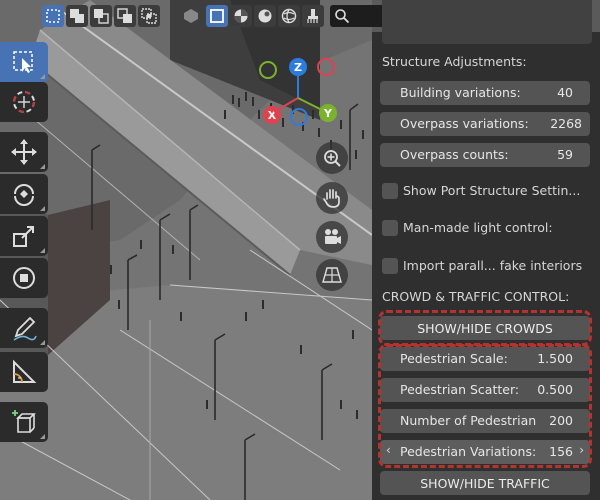 This screenshot has height=500, width=600. I want to click on solid-shading-button, so click(217, 16).